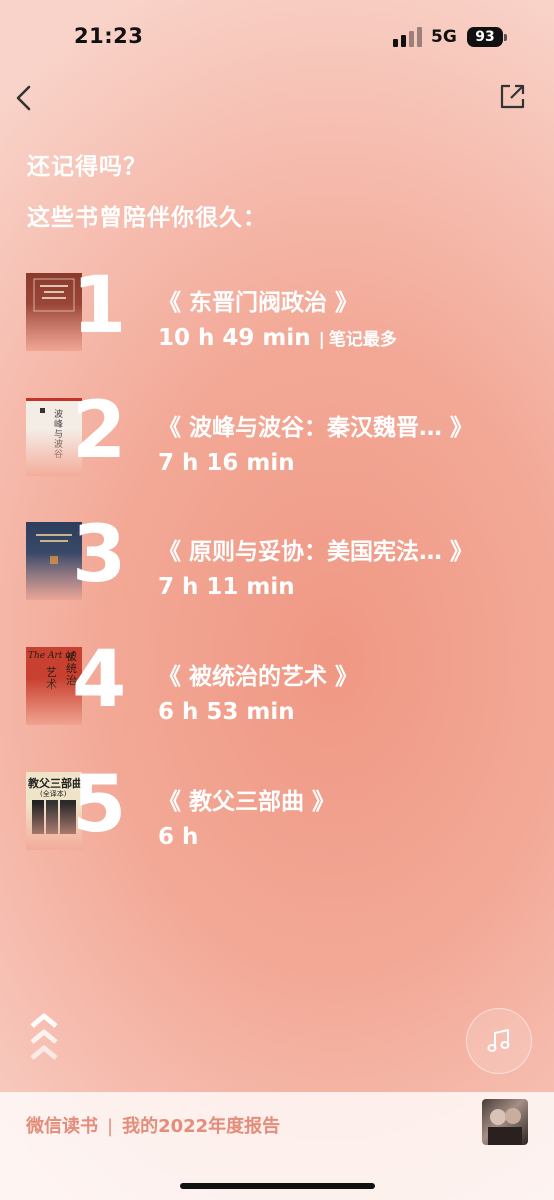  What do you see at coordinates (147, 218) in the screenshot?
I see `heading-line-2: 这些书曾陪伴你很久：` at bounding box center [147, 218].